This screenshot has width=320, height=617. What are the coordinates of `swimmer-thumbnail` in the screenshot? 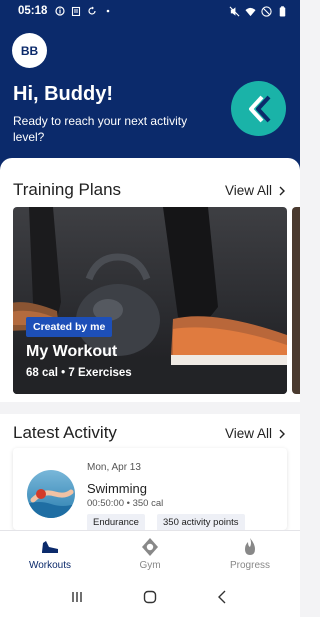 It's located at (51, 494).